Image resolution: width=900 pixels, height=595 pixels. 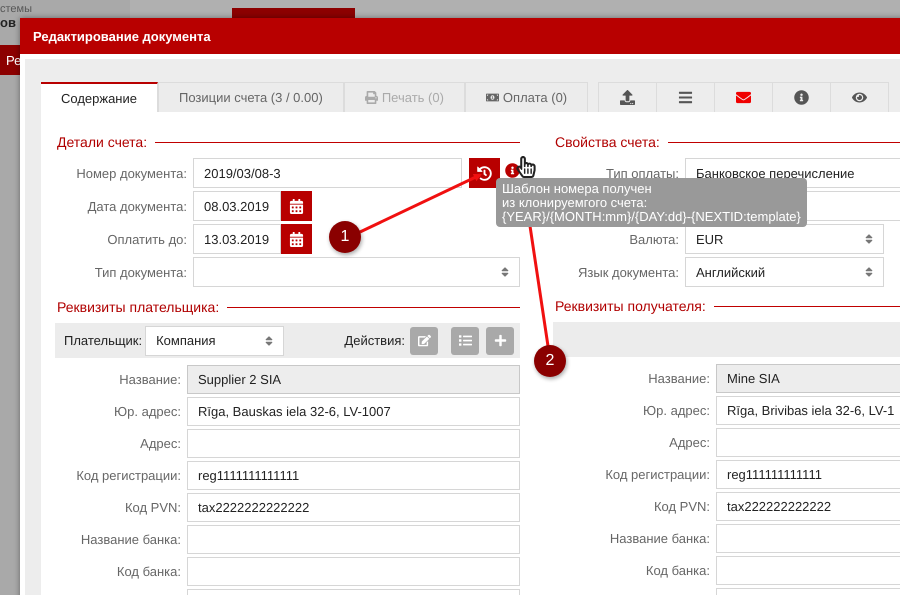 I want to click on field-label: Язык документа:, so click(x=628, y=272).